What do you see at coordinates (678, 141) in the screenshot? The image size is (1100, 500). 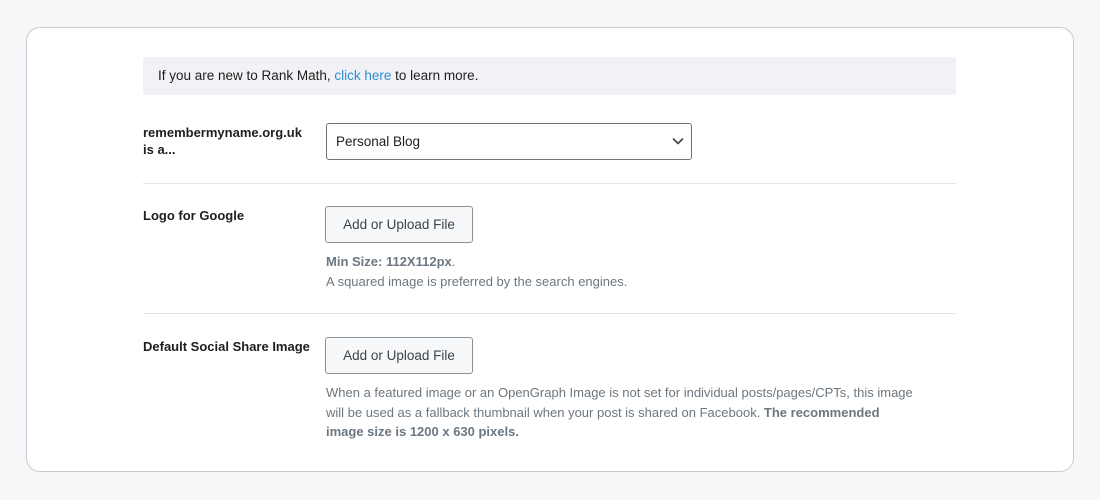 I see `chevron-down-icon` at bounding box center [678, 141].